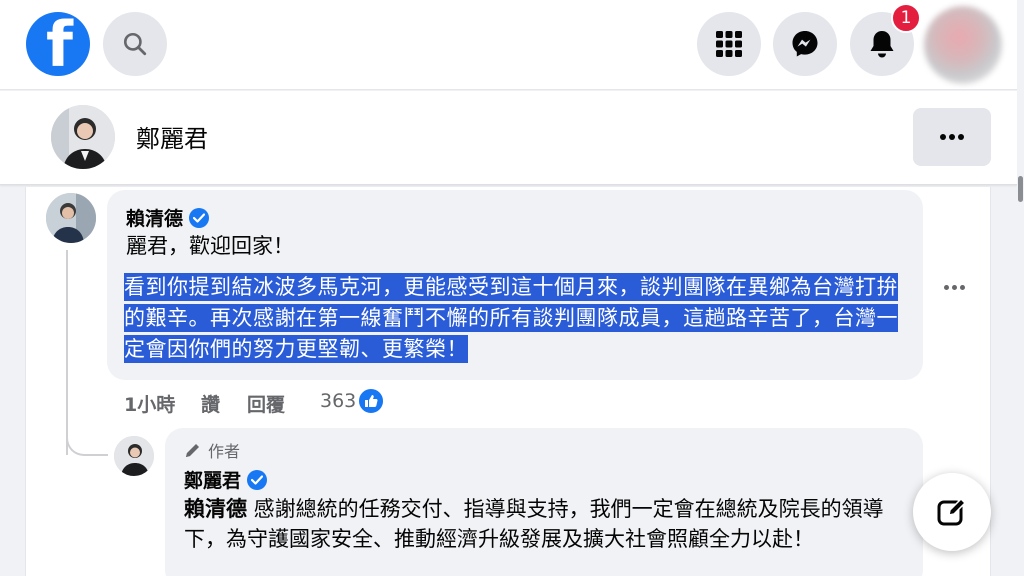 This screenshot has height=576, width=1024. I want to click on reply-author: 鄭麗君, so click(226, 479).